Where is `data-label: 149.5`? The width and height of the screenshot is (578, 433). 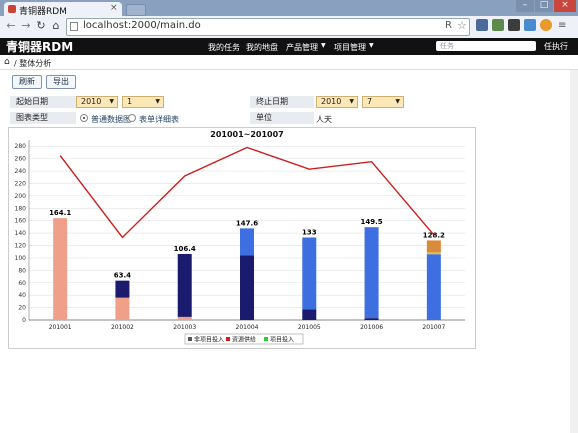
data-label: 149.5 is located at coordinates (371, 222).